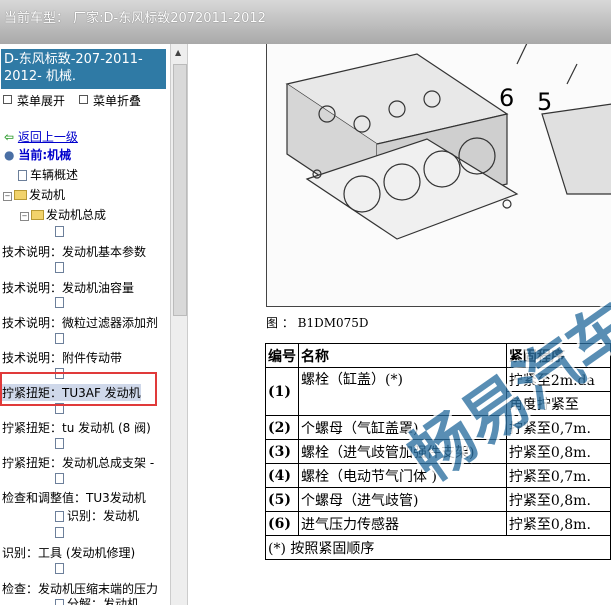 Image resolution: width=611 pixels, height=605 pixels. What do you see at coordinates (9, 155) in the screenshot?
I see `user-icon: ●` at bounding box center [9, 155].